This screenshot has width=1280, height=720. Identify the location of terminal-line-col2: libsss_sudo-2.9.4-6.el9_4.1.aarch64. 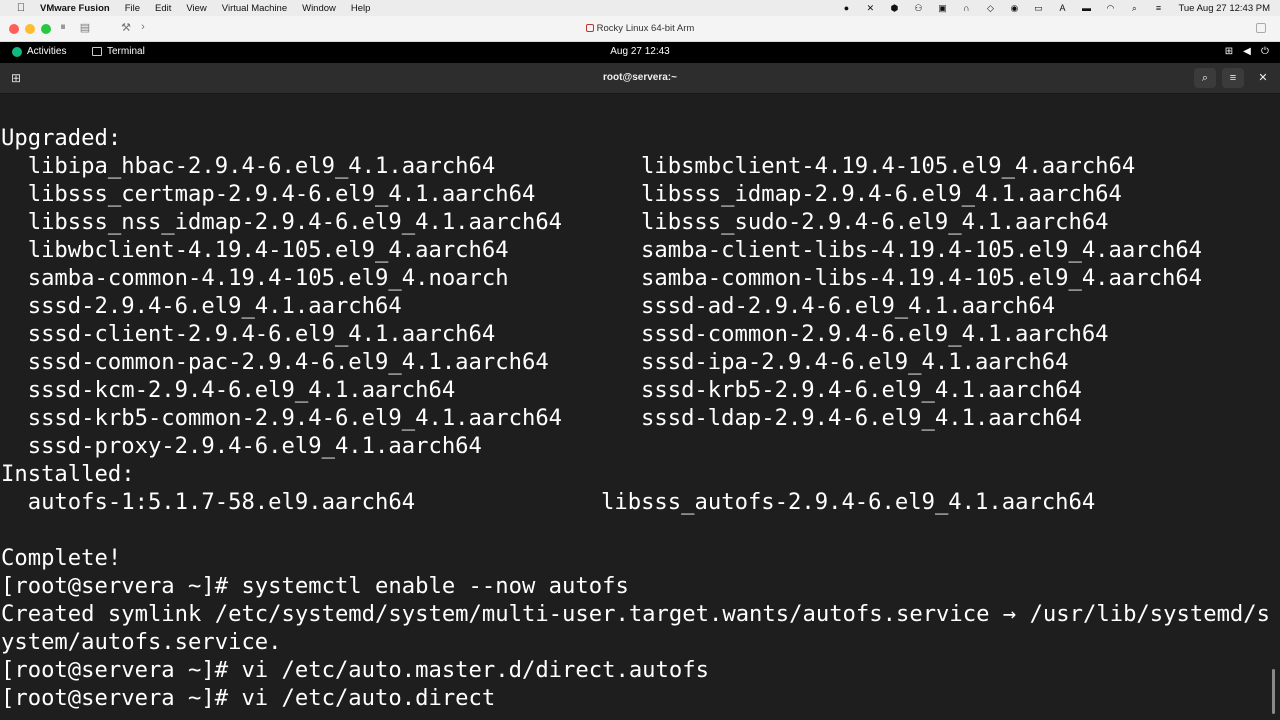
(875, 222).